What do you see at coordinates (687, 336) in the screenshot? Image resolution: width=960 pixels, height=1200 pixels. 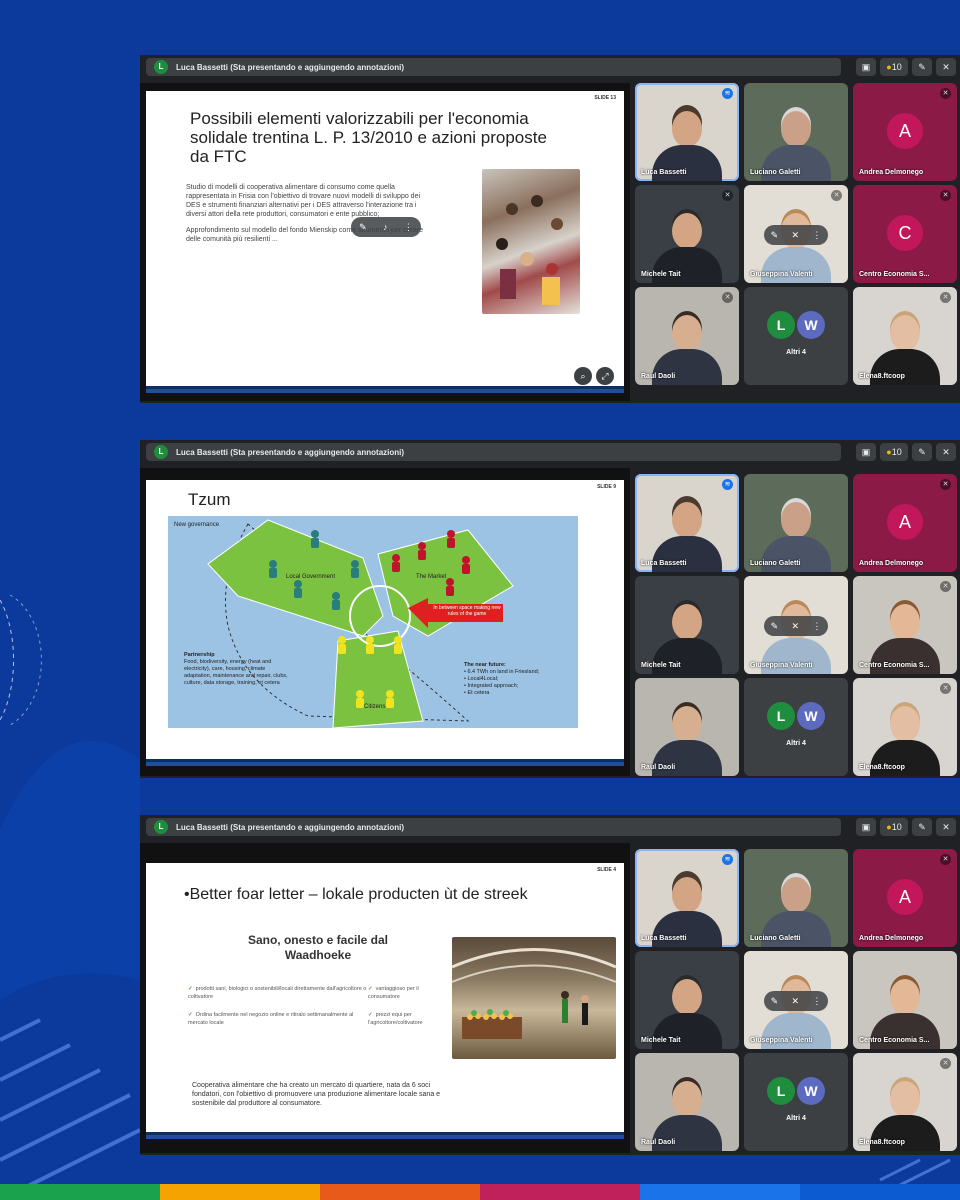 I see `participant-tile: ✕ Raul Daoli` at bounding box center [687, 336].